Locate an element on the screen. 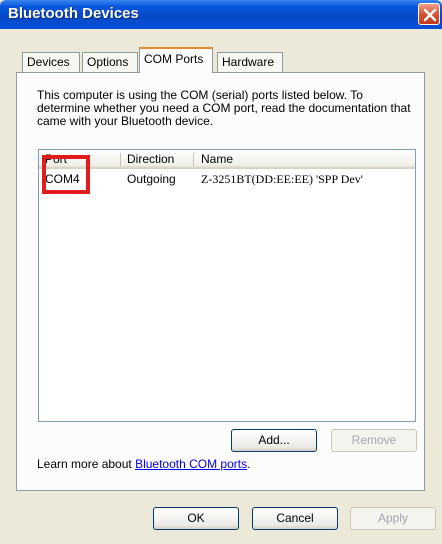 This screenshot has width=442, height=544. tab-devices: Devices is located at coordinates (51, 62).